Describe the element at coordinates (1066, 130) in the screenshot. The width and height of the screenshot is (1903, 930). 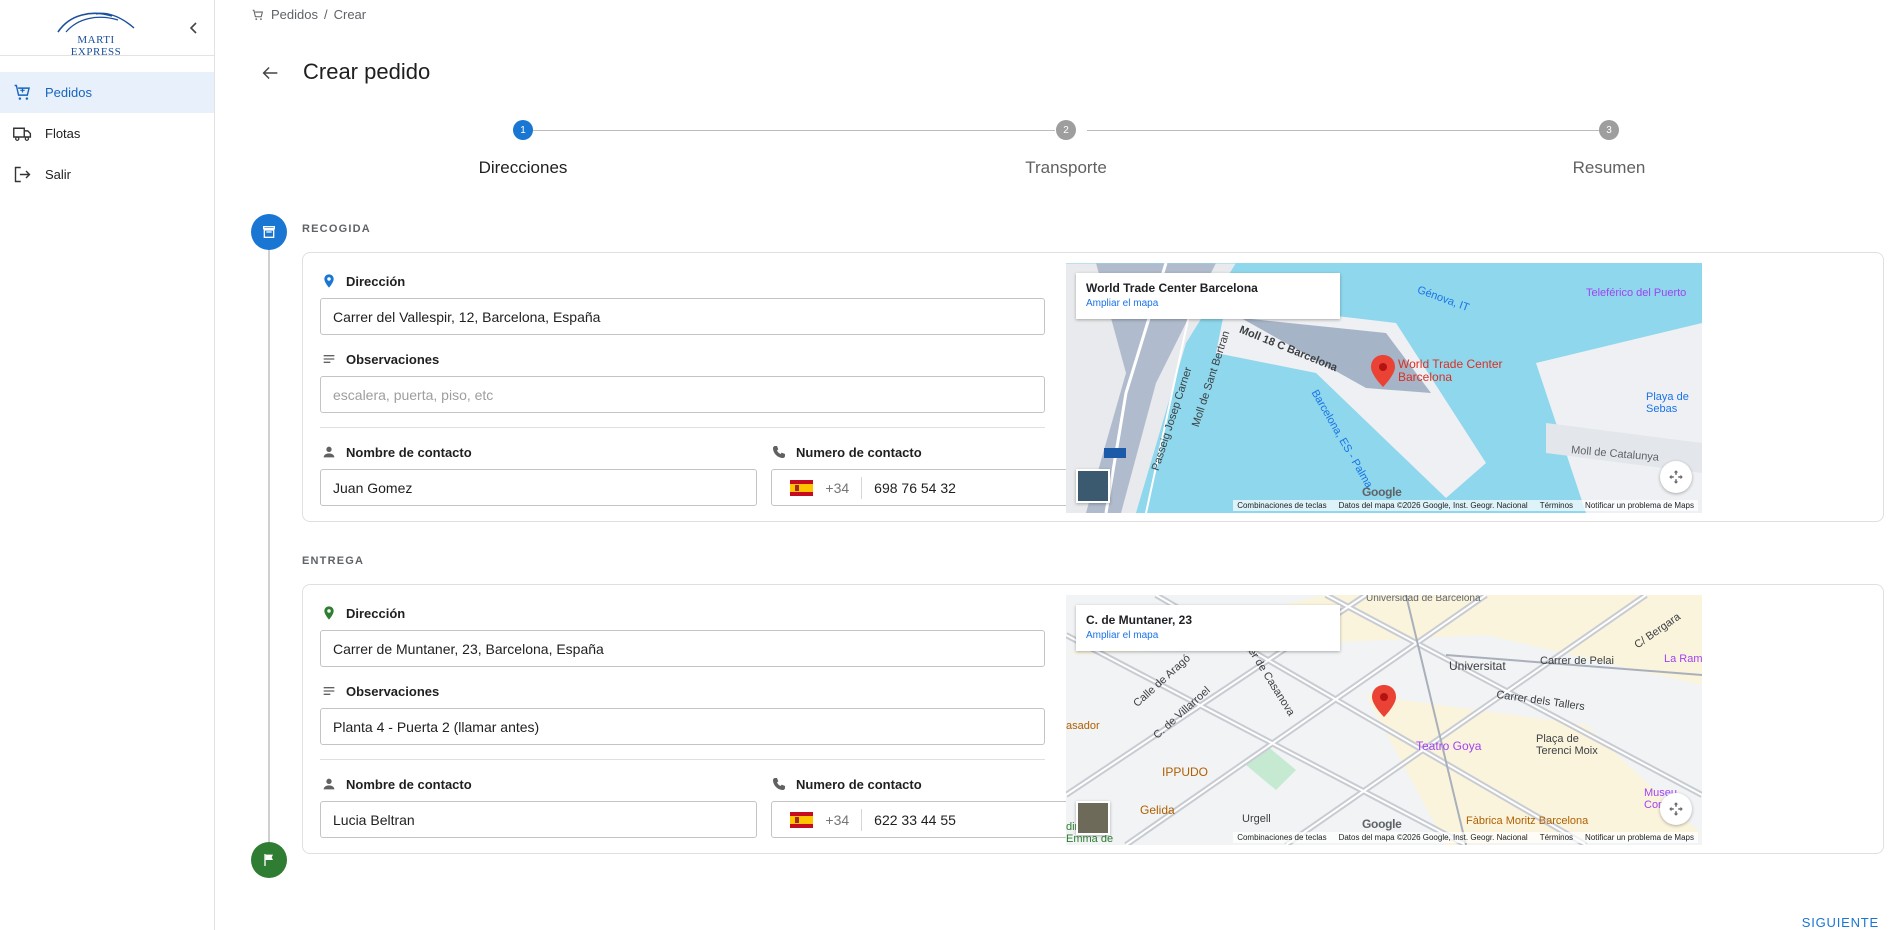
I see `step-2-indicator: 2` at that location.